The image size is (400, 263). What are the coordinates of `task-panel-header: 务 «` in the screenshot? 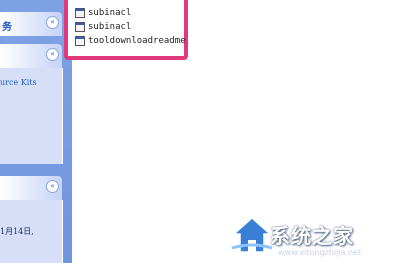 It's located at (31, 24).